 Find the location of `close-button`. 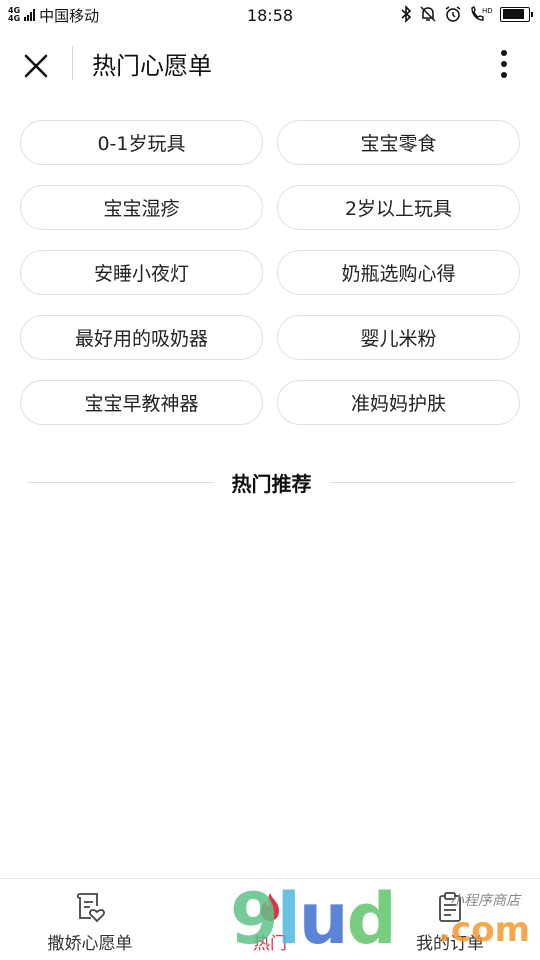

close-button is located at coordinates (36, 66).